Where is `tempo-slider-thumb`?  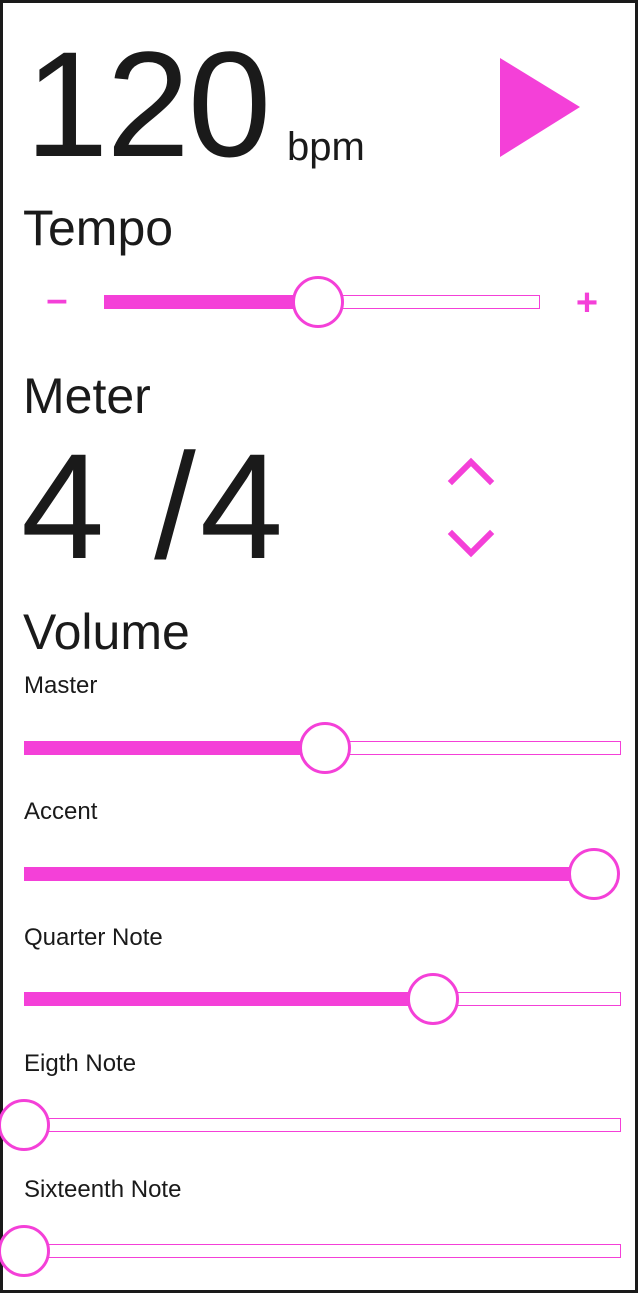 tempo-slider-thumb is located at coordinates (317, 302).